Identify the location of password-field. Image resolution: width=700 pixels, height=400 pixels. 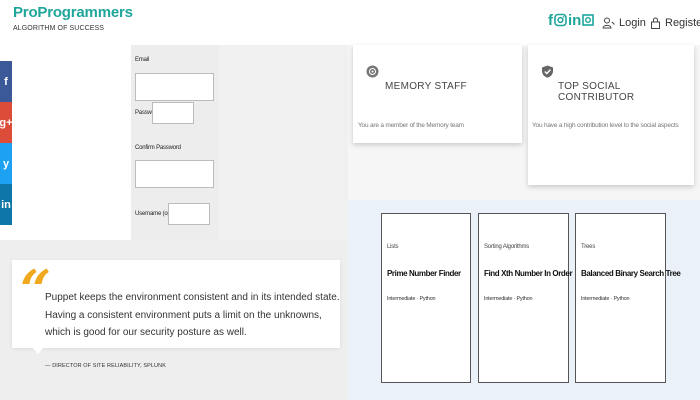
(173, 113).